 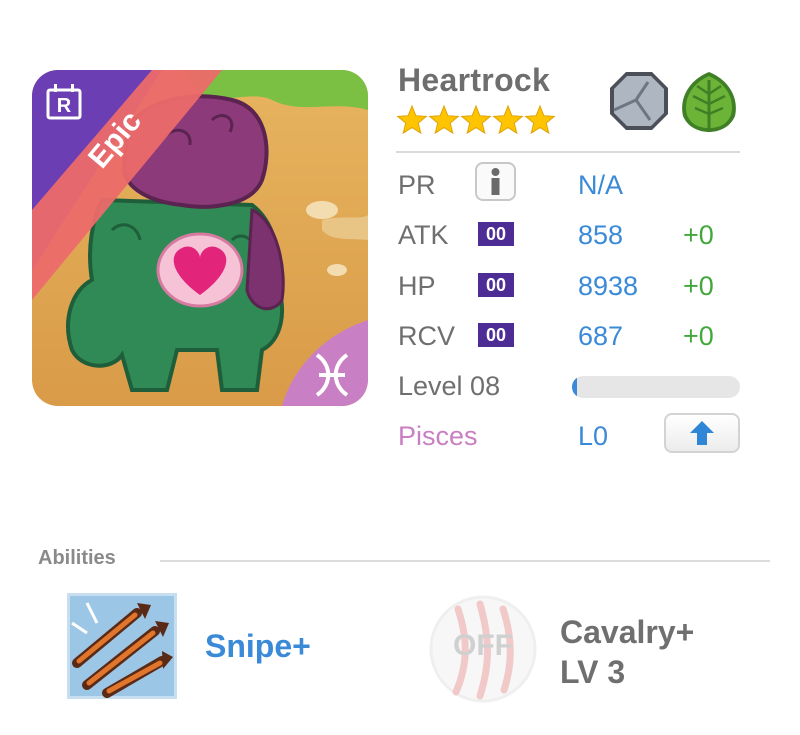 What do you see at coordinates (601, 185) in the screenshot?
I see `pr-value: N/A` at bounding box center [601, 185].